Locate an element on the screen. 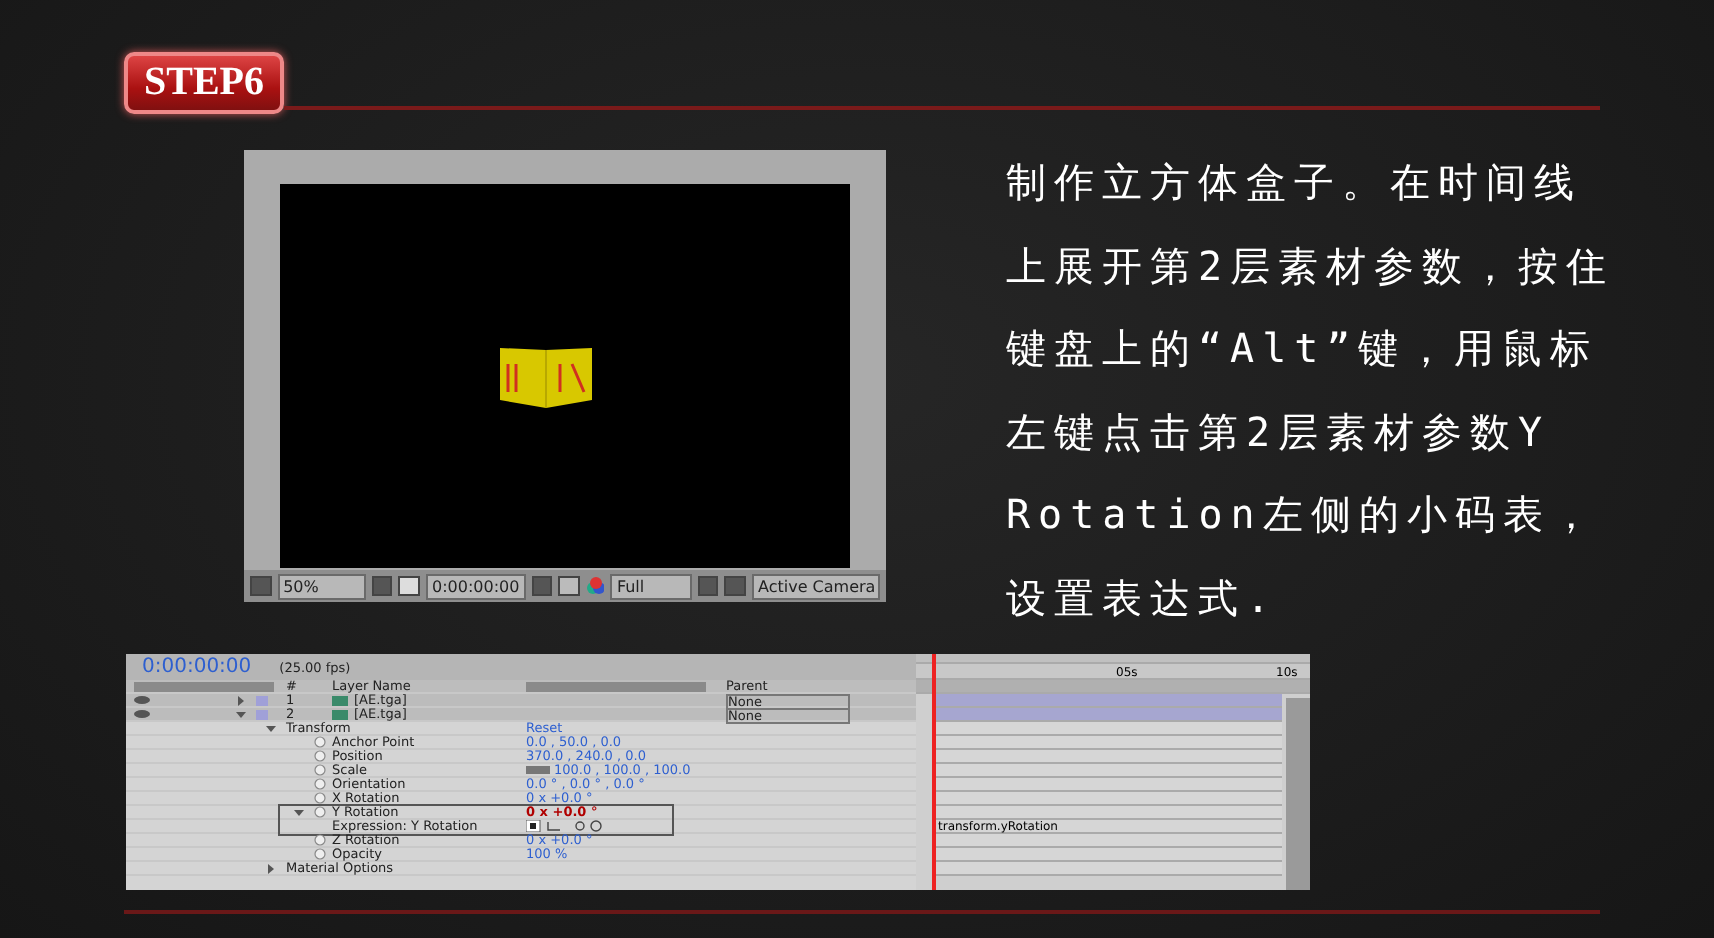  color-channels-icon is located at coordinates (595, 586).